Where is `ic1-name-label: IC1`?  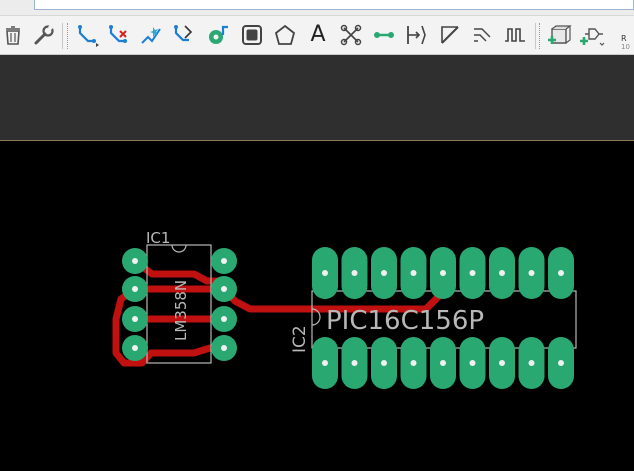 ic1-name-label: IC1 is located at coordinates (158, 238).